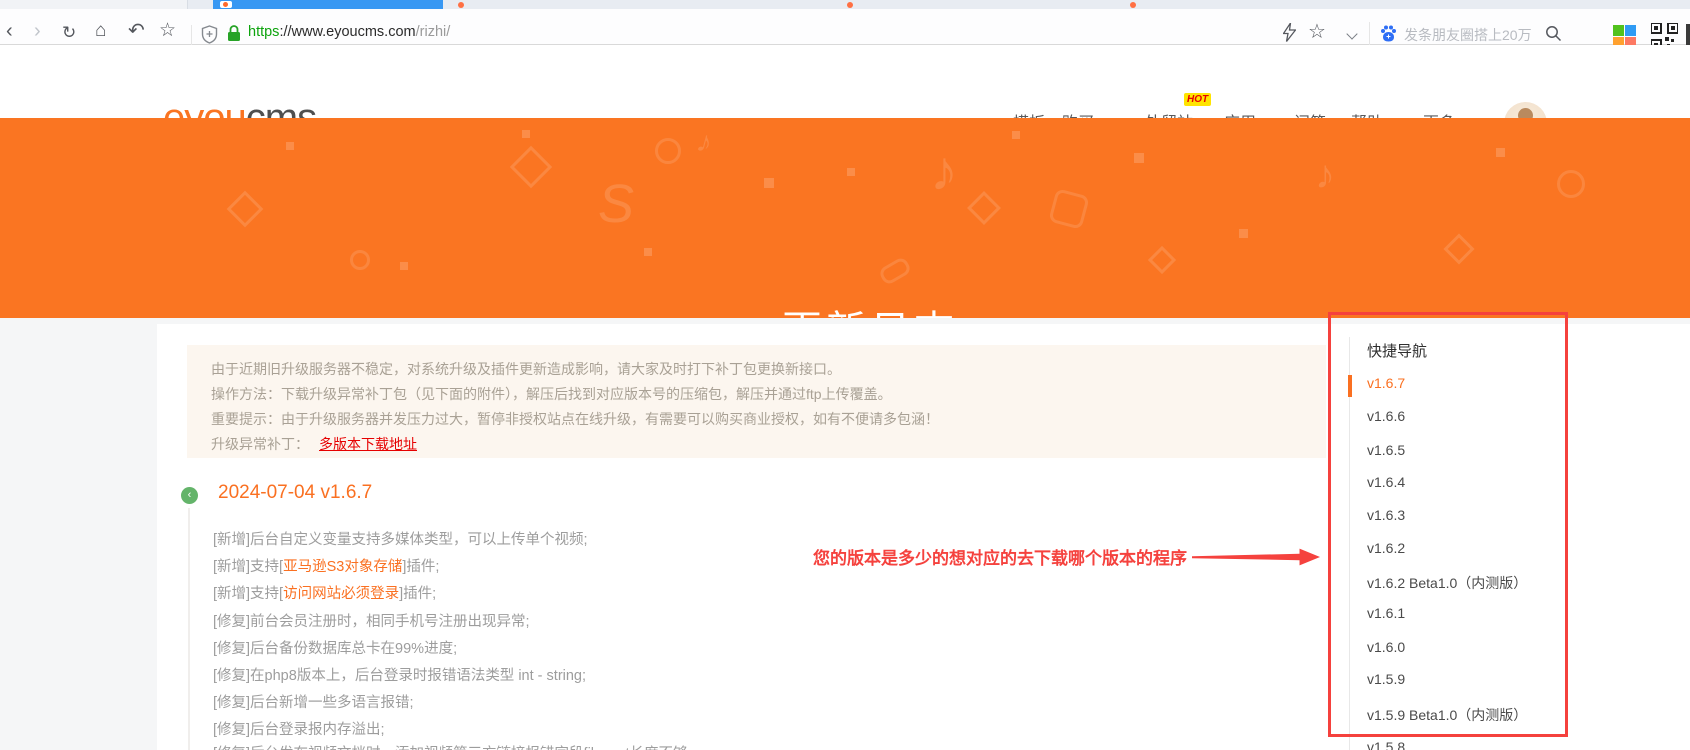 The height and width of the screenshot is (750, 1690). Describe the element at coordinates (1553, 33) in the screenshot. I see `search-icon` at that location.